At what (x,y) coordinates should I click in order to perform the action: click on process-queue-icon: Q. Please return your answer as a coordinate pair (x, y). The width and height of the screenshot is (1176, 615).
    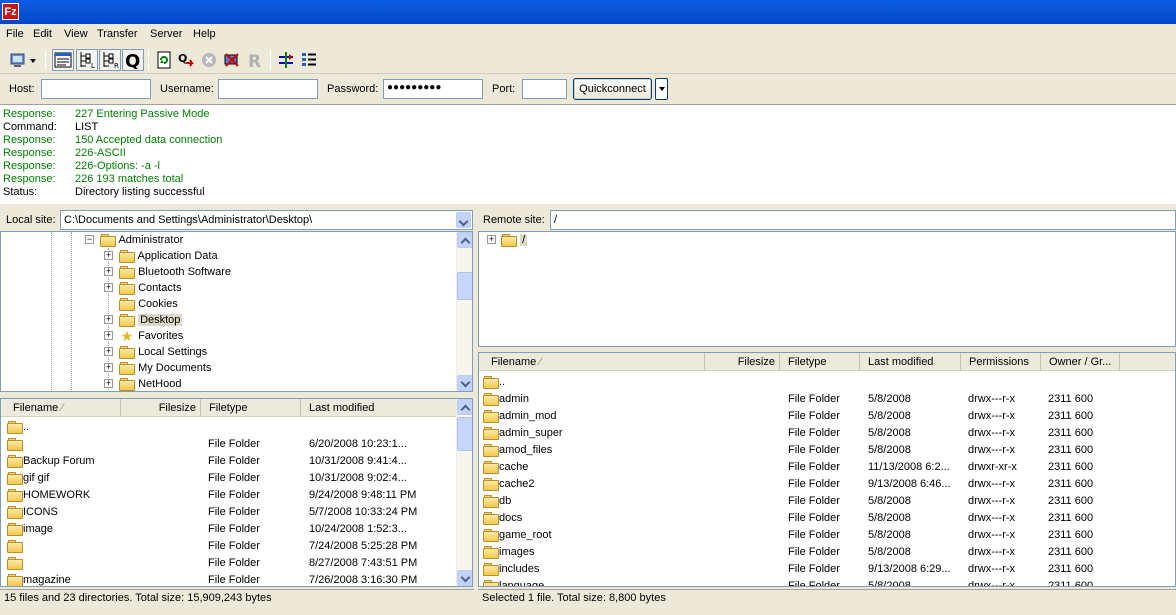
    Looking at the image, I should click on (187, 60).